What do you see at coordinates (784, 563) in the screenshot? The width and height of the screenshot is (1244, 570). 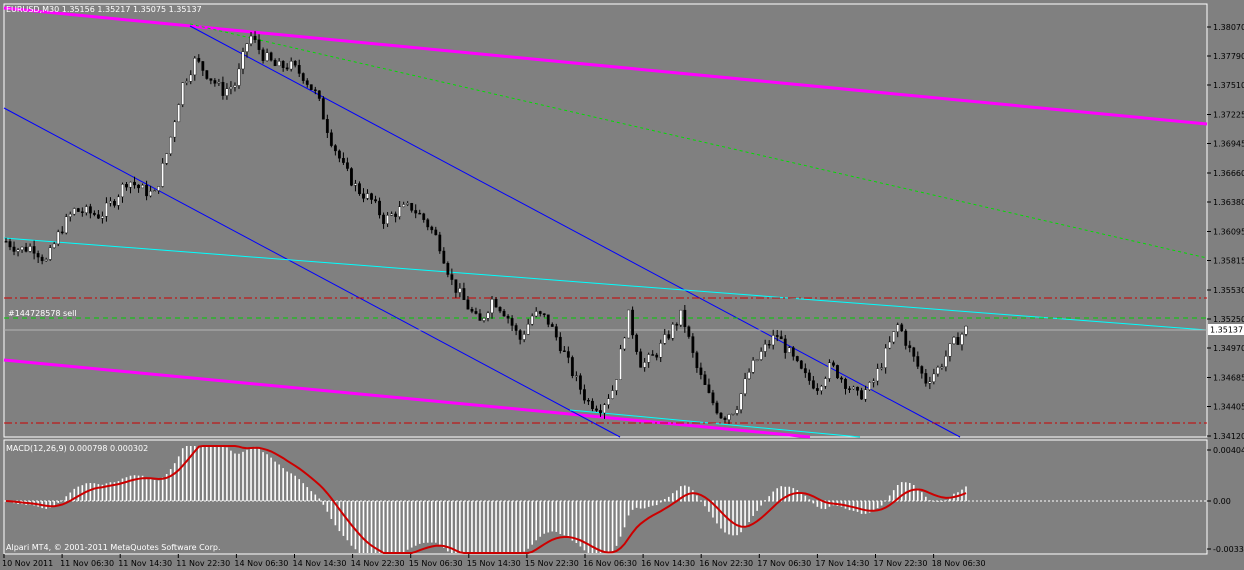 I see `time-tick-label: 17 Nov 06:30` at bounding box center [784, 563].